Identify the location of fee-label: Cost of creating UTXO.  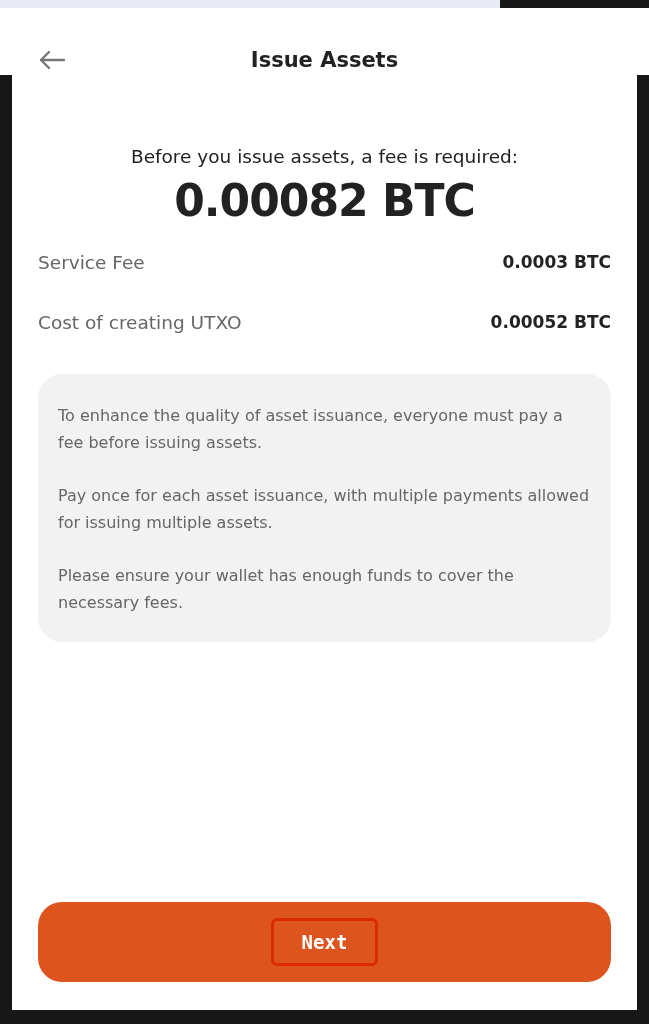
(140, 322).